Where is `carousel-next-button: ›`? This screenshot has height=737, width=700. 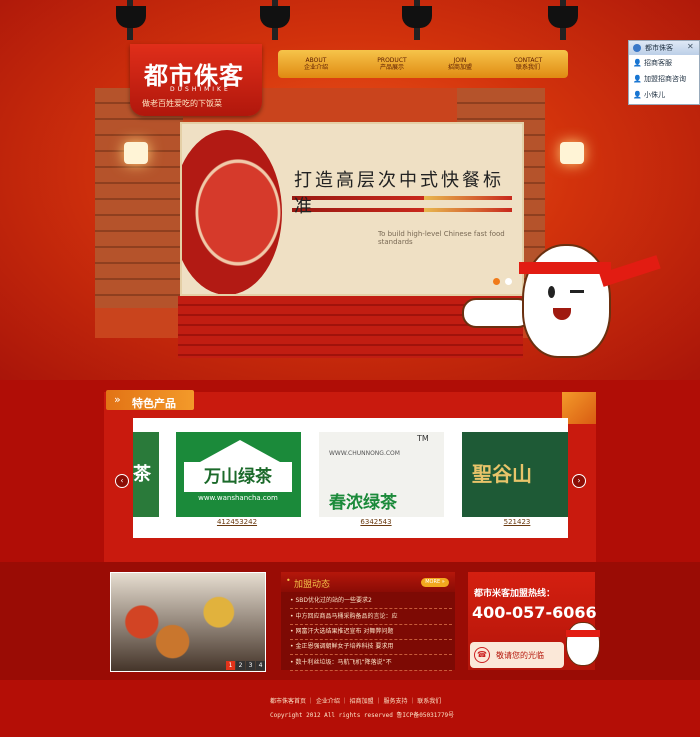
carousel-next-button: › is located at coordinates (579, 481).